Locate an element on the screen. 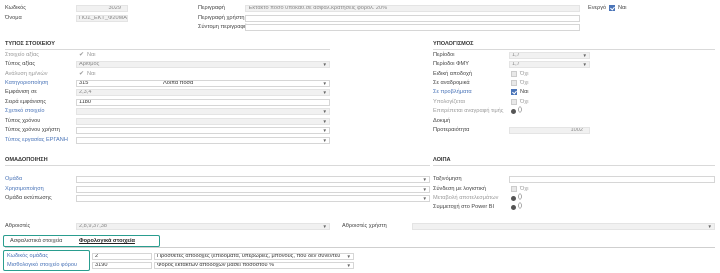  categorization-link: Κατηγοριοποίηση is located at coordinates (26, 83).